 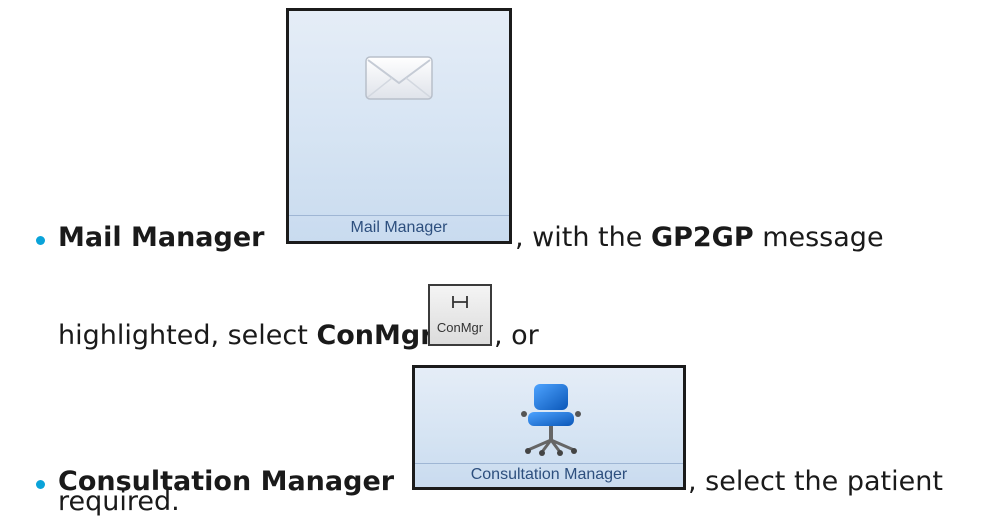 I want to click on gp2gp-label: GP2GP, so click(x=702, y=237).